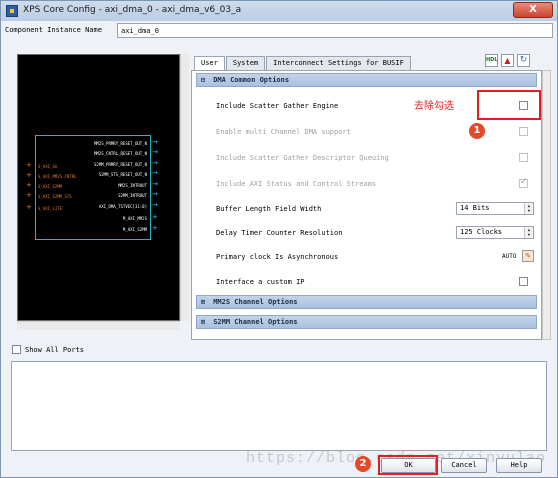  What do you see at coordinates (523, 131) in the screenshot?
I see `multi-channel-checkbox` at bounding box center [523, 131].